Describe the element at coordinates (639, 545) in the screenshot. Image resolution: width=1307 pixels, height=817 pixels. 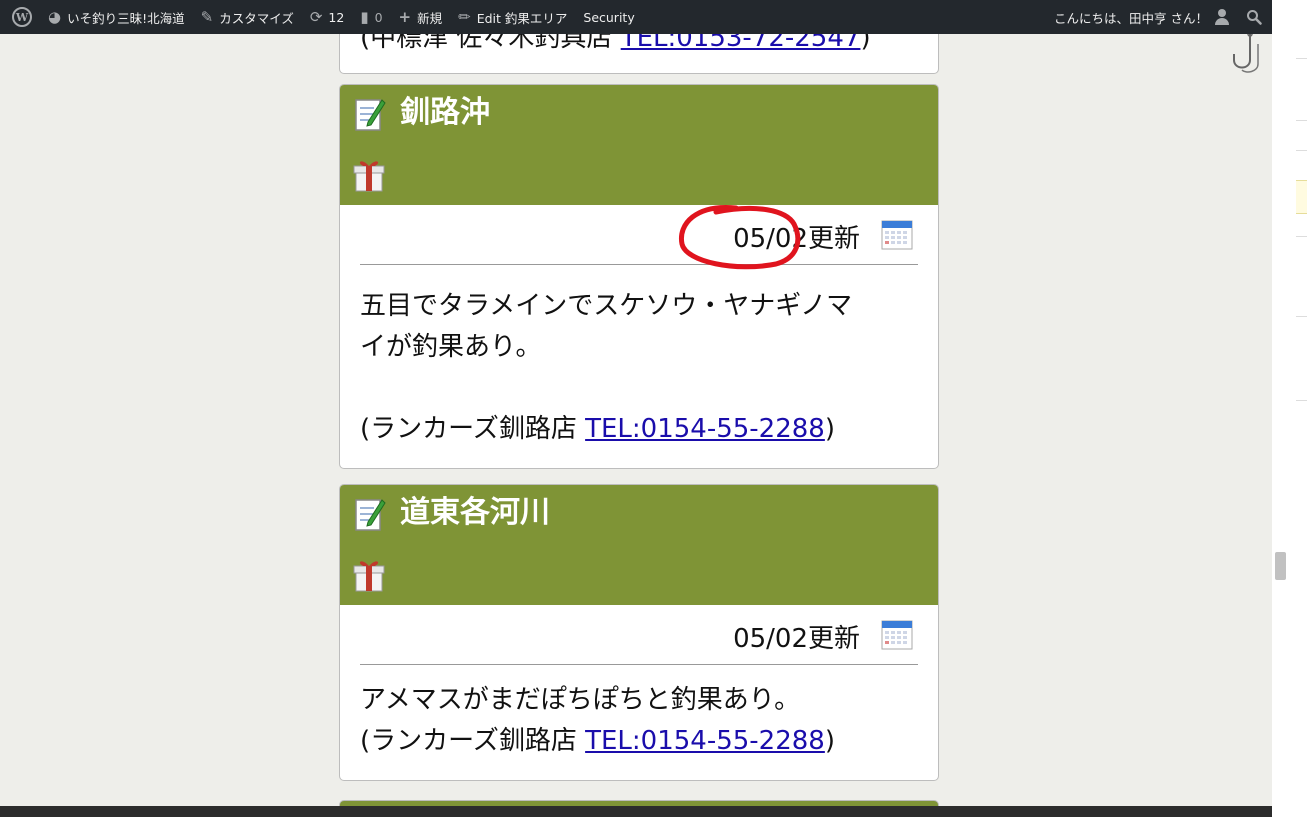
I see `card-header: 道東各河川` at that location.